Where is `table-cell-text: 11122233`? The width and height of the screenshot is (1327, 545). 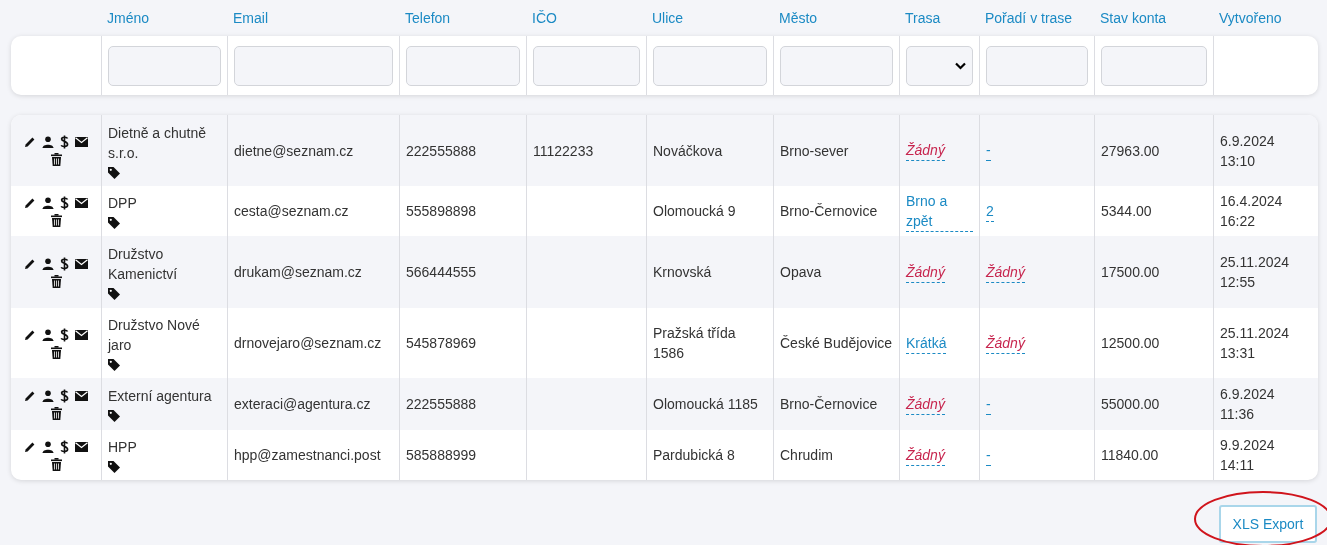
table-cell-text: 11122233 is located at coordinates (563, 151).